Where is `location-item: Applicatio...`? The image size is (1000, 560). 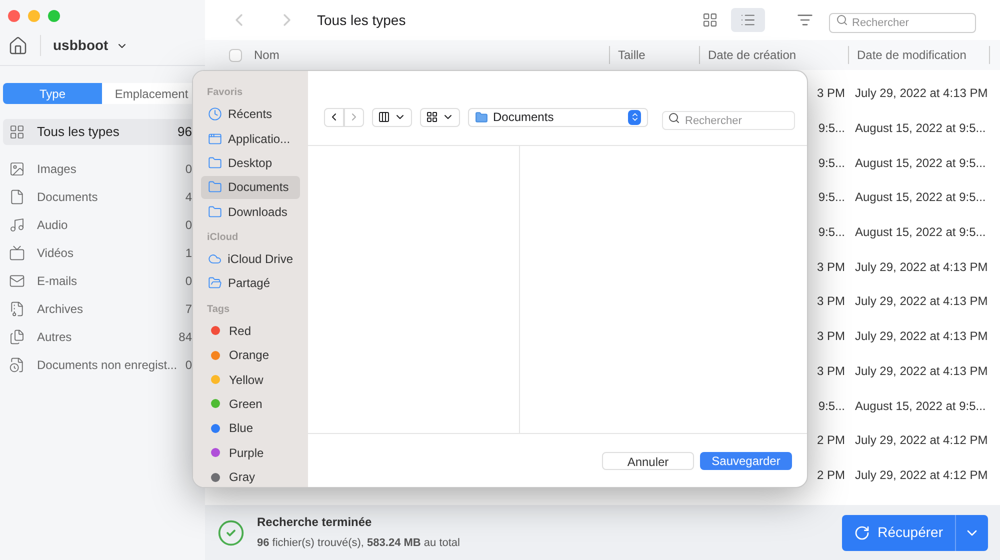
location-item: Applicatio... is located at coordinates (250, 138).